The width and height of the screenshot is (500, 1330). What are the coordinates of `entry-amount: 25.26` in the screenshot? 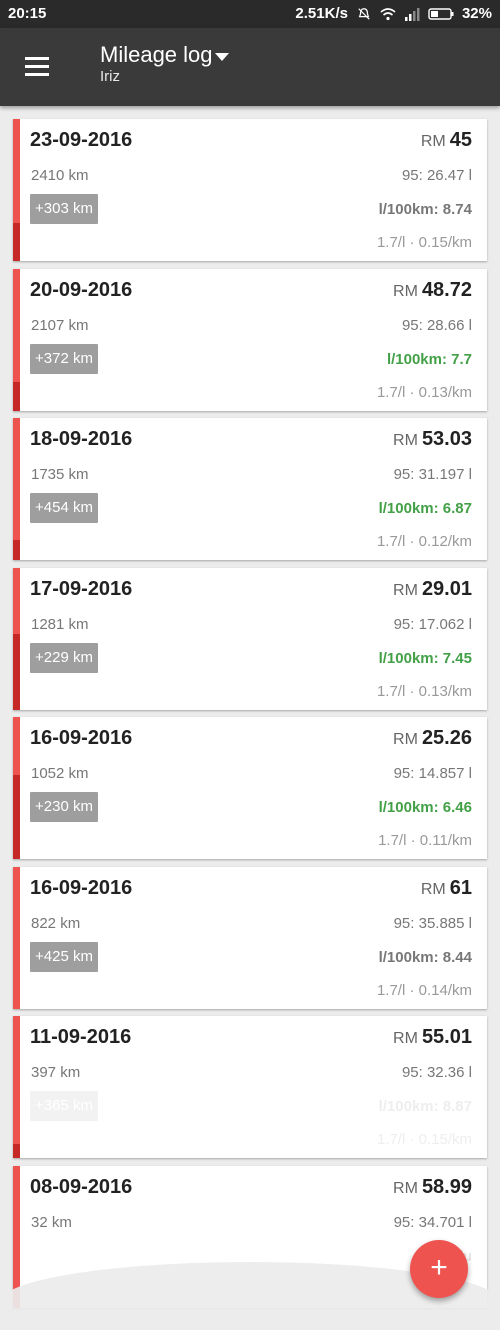 It's located at (446, 738).